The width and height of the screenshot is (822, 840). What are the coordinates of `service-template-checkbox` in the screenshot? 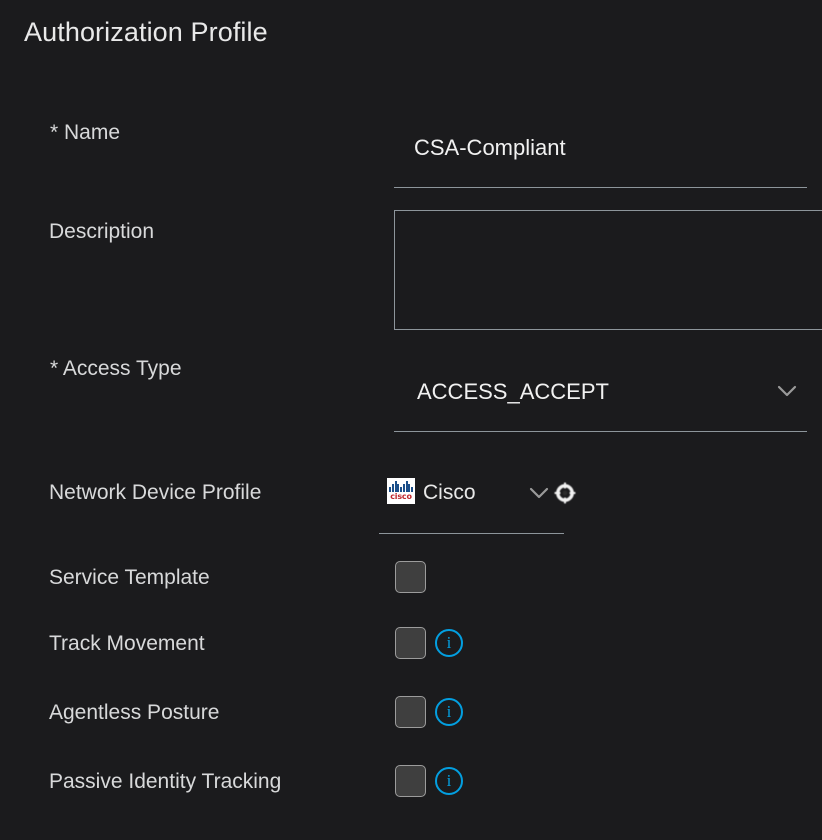 It's located at (410, 577).